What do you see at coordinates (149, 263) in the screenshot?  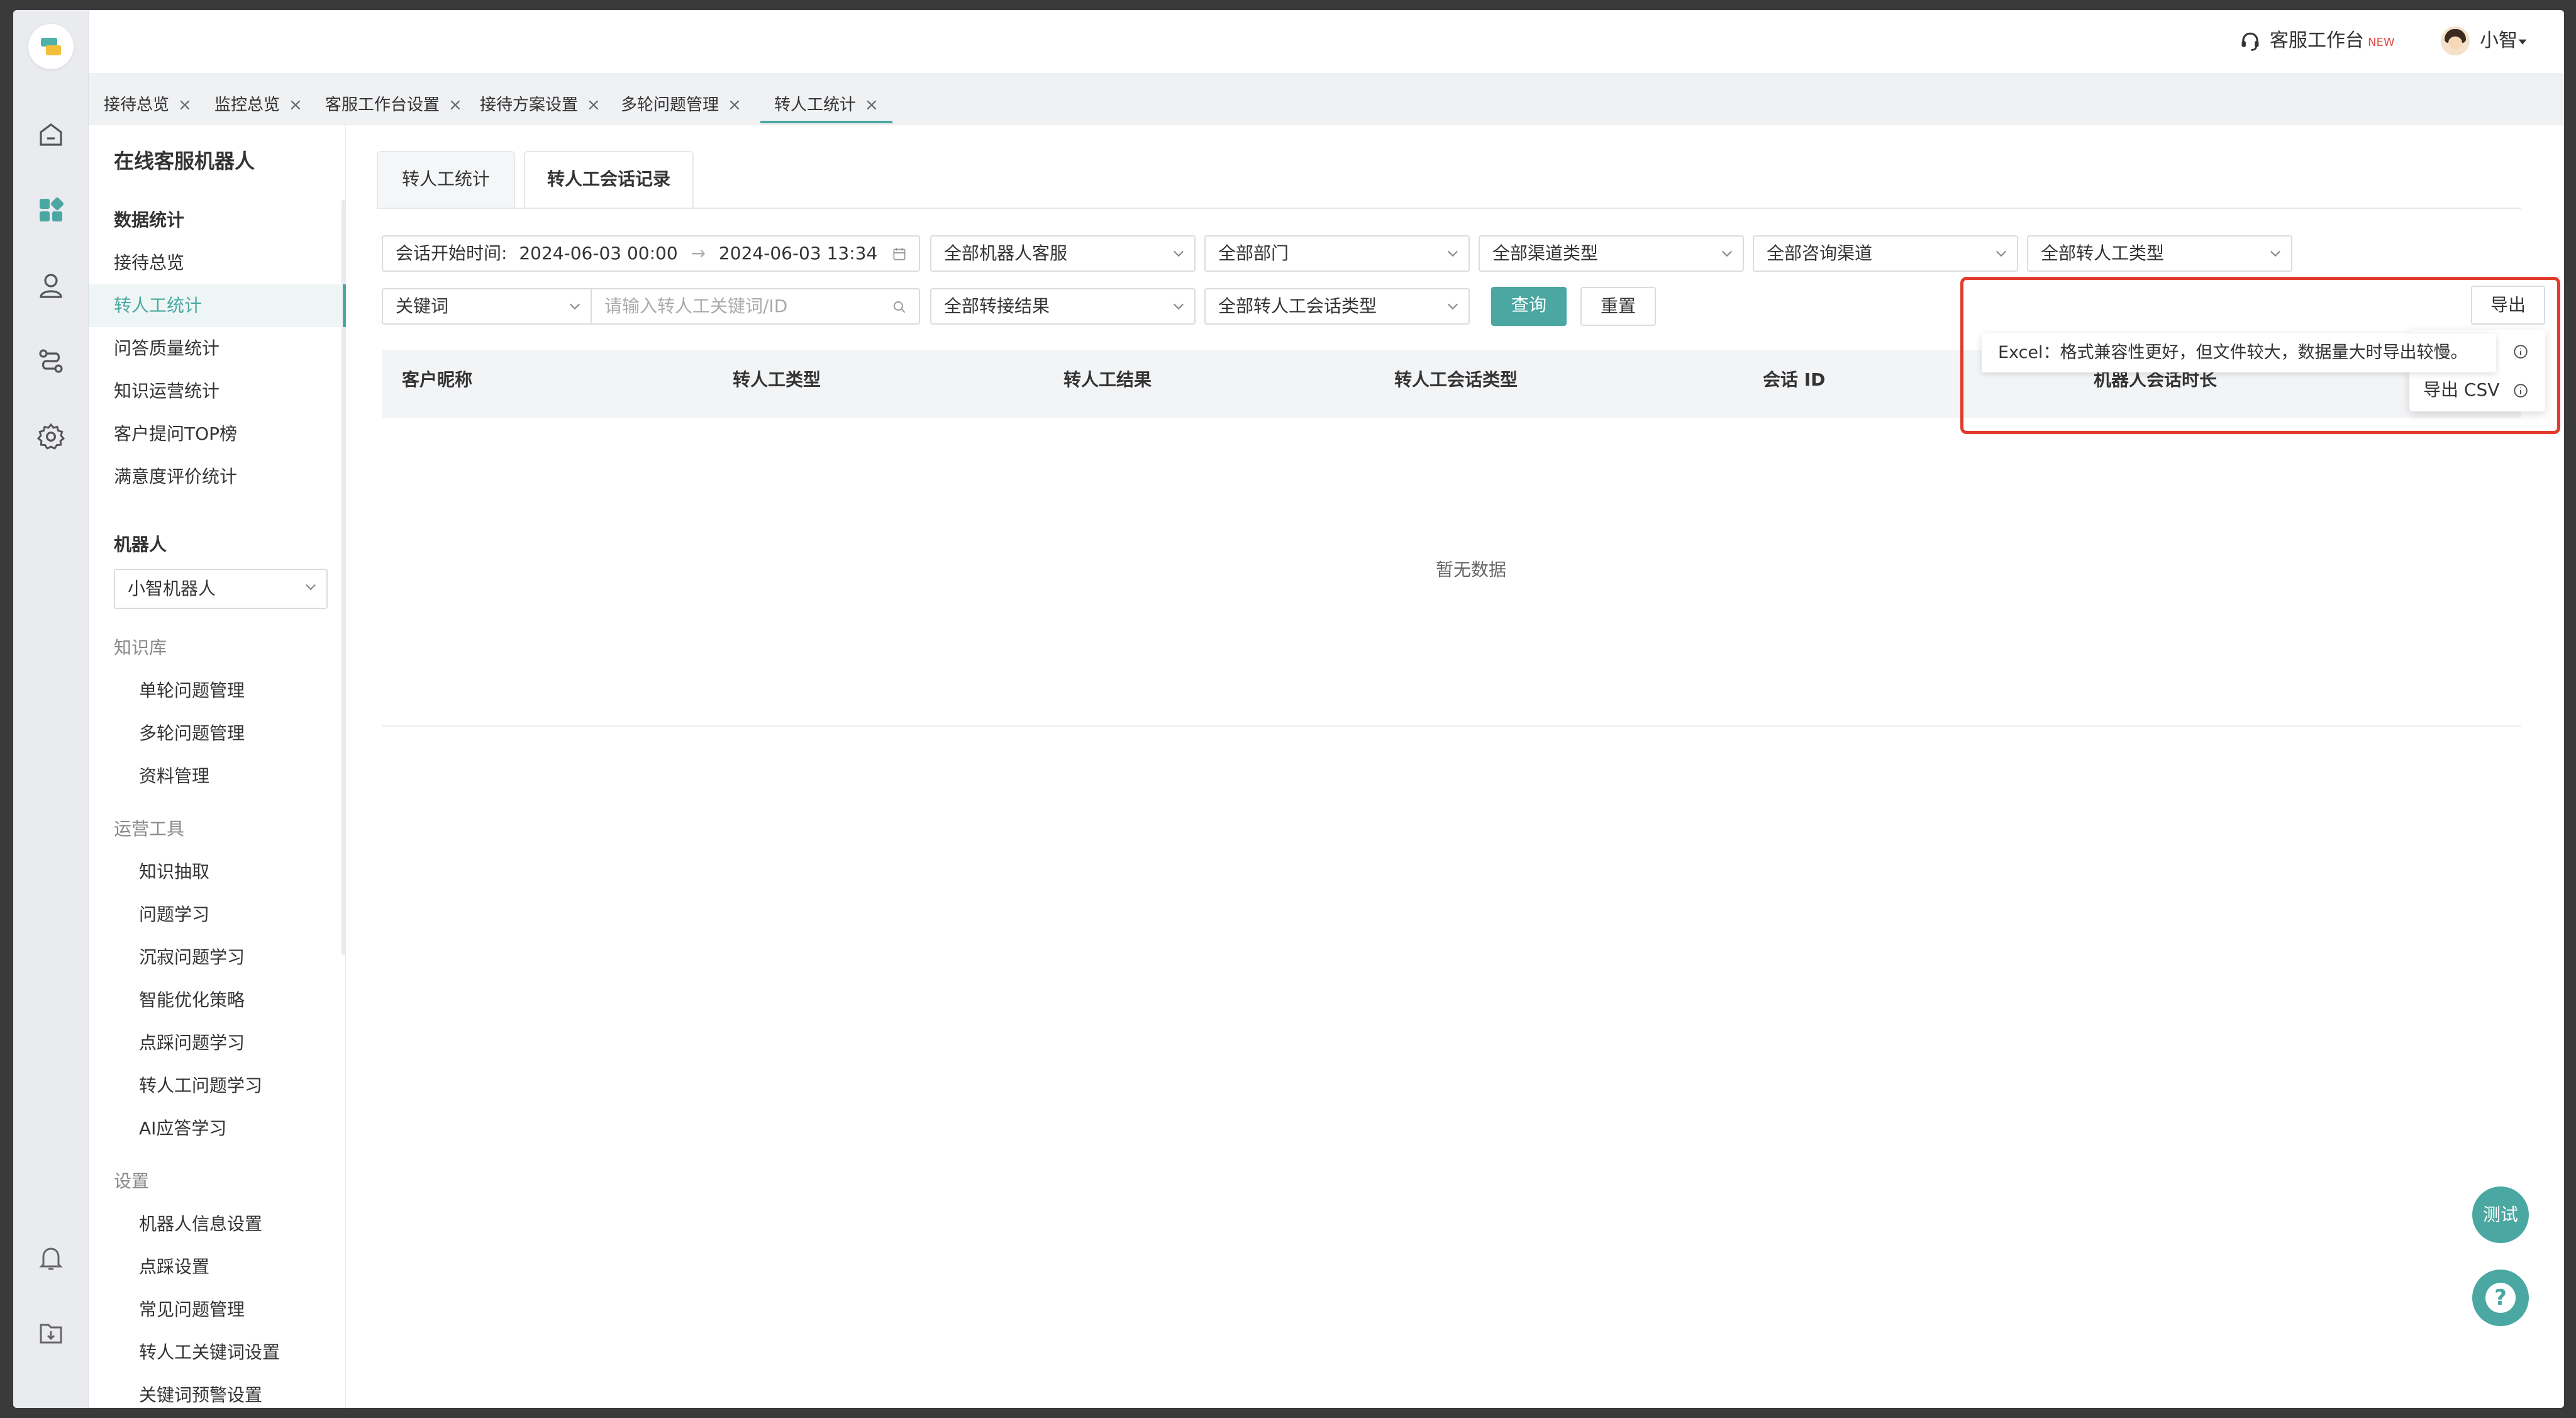 I see `sidebar-item-reception-overview: 接待总览` at bounding box center [149, 263].